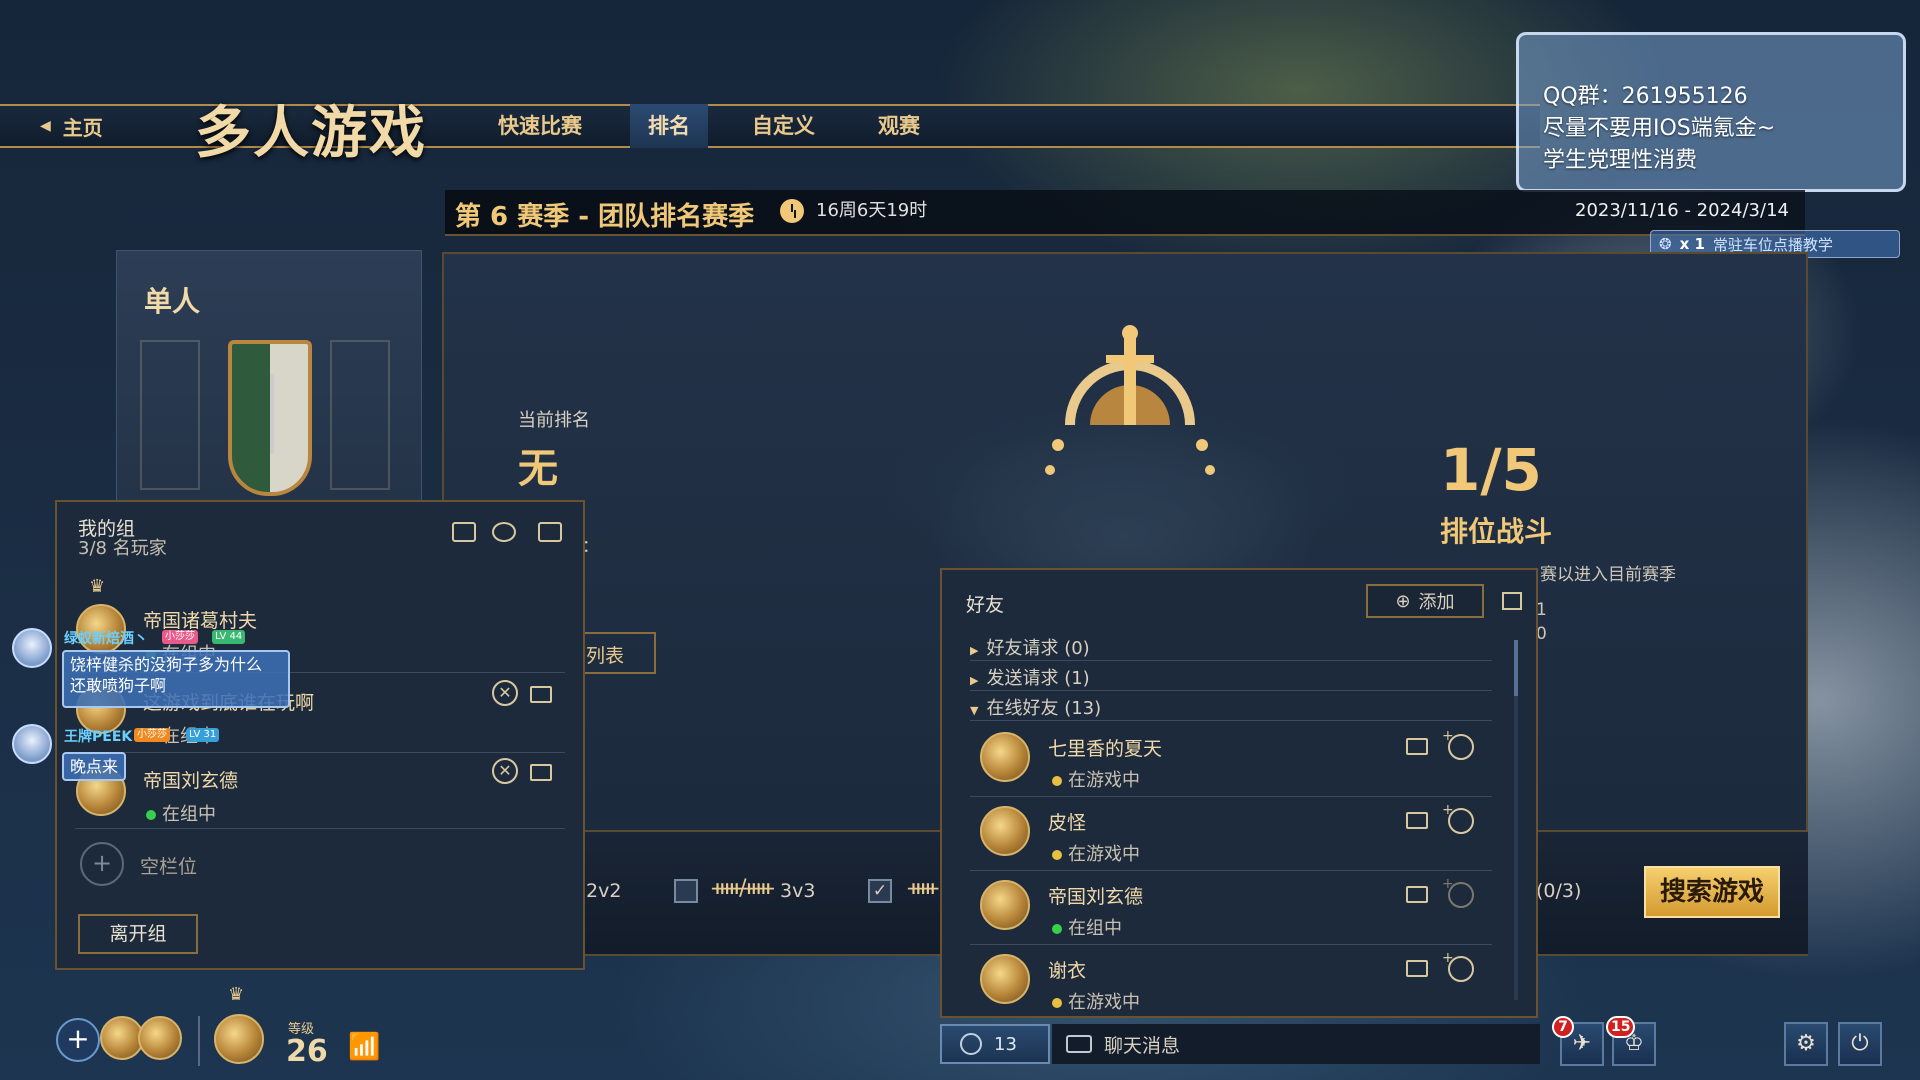 This screenshot has width=1920, height=1080. I want to click on page-title: 多人游戏, so click(311, 133).